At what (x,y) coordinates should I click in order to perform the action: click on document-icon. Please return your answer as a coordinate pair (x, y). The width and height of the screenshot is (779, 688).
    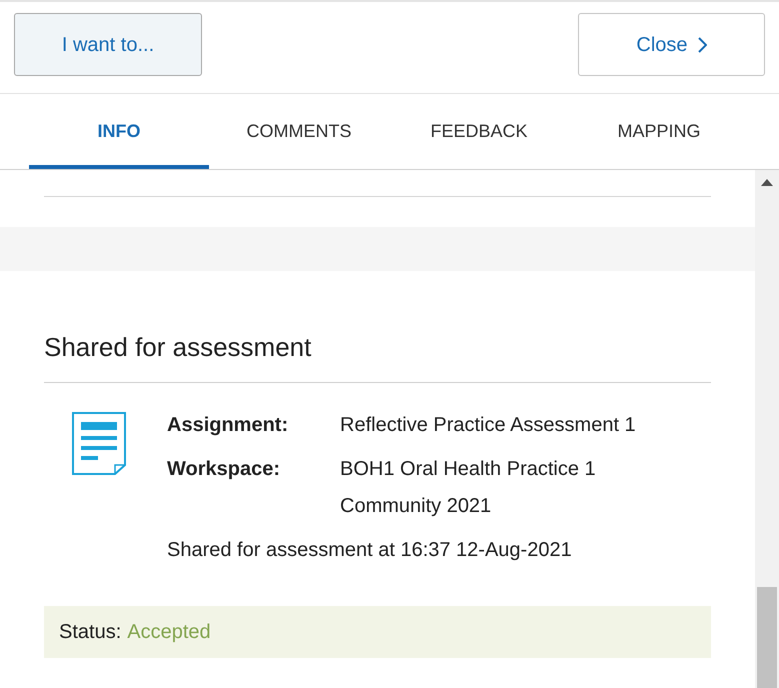
    Looking at the image, I should click on (99, 443).